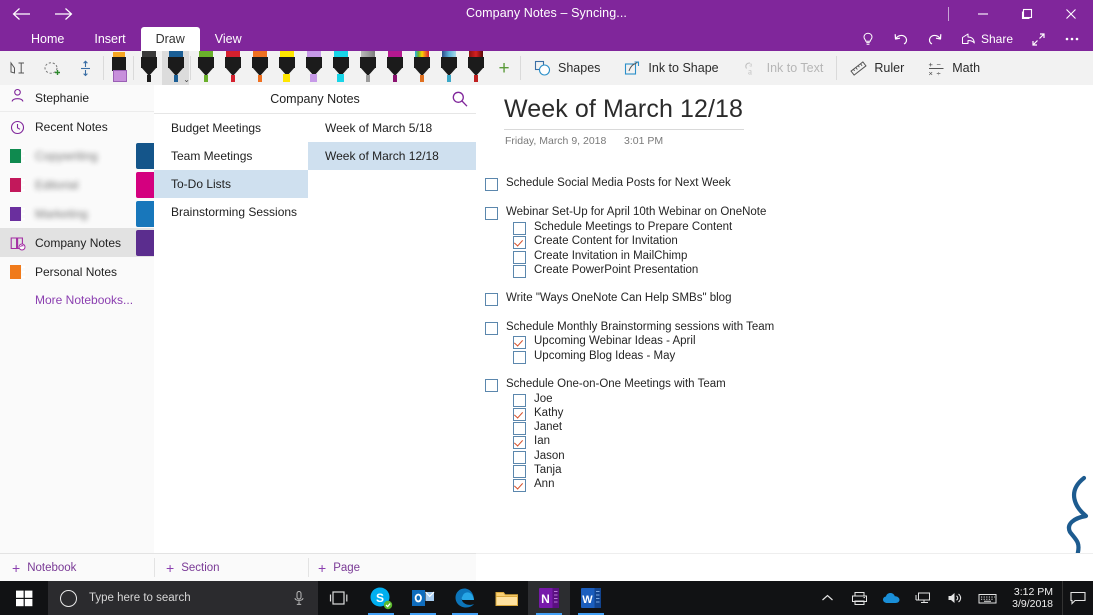 The height and width of the screenshot is (615, 1093). What do you see at coordinates (594, 357) in the screenshot?
I see `todo-row: Upcoming Blog Ideas - May` at bounding box center [594, 357].